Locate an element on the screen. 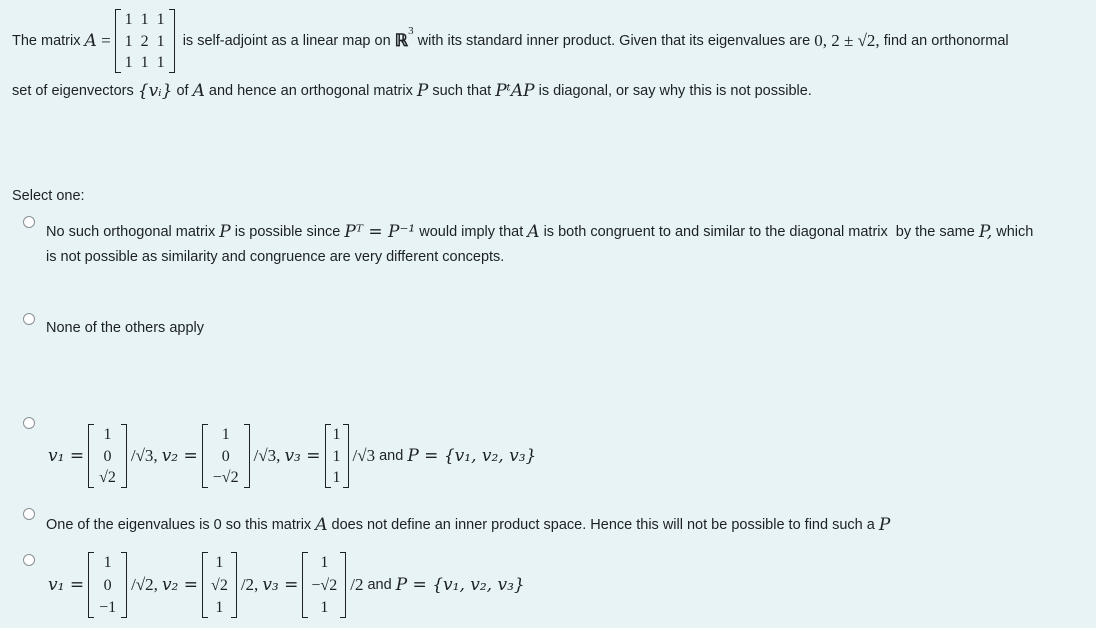  question-intro: The matrix is located at coordinates (46, 41).